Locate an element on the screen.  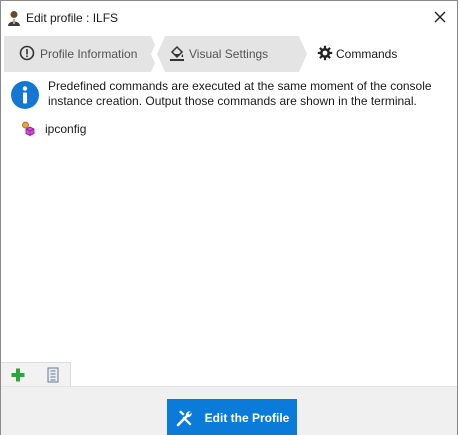
add-command-button is located at coordinates (18, 375).